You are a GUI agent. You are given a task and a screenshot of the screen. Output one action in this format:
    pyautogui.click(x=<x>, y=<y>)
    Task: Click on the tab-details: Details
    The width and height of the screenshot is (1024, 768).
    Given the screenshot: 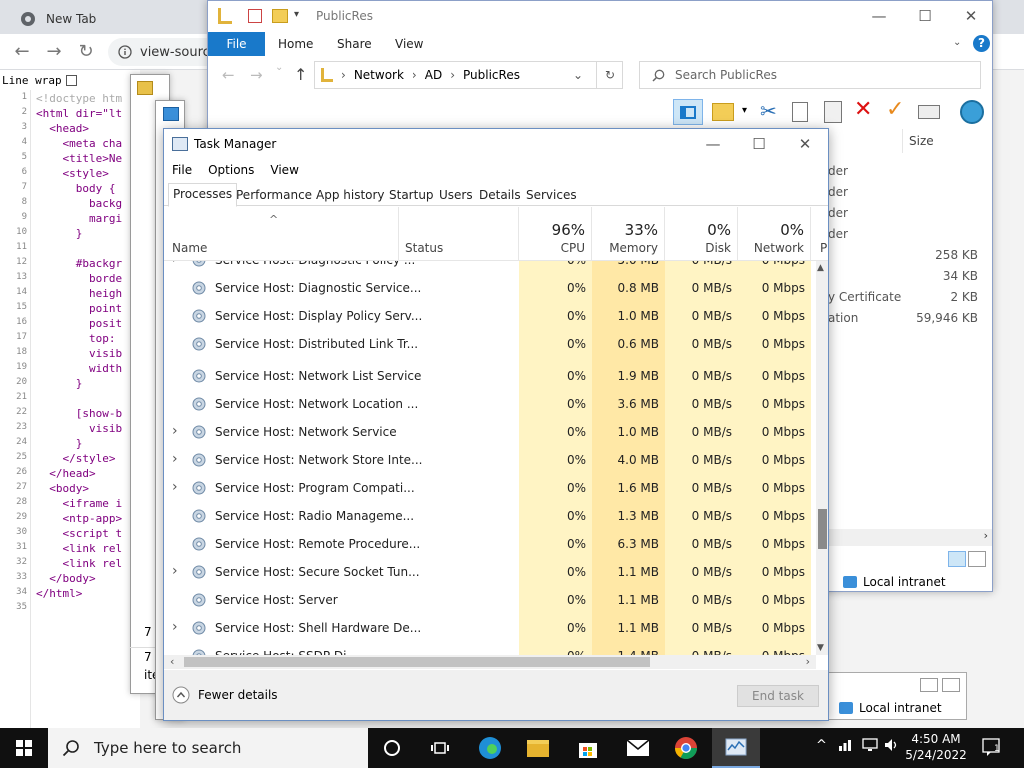 What is the action you would take?
    pyautogui.click(x=500, y=195)
    